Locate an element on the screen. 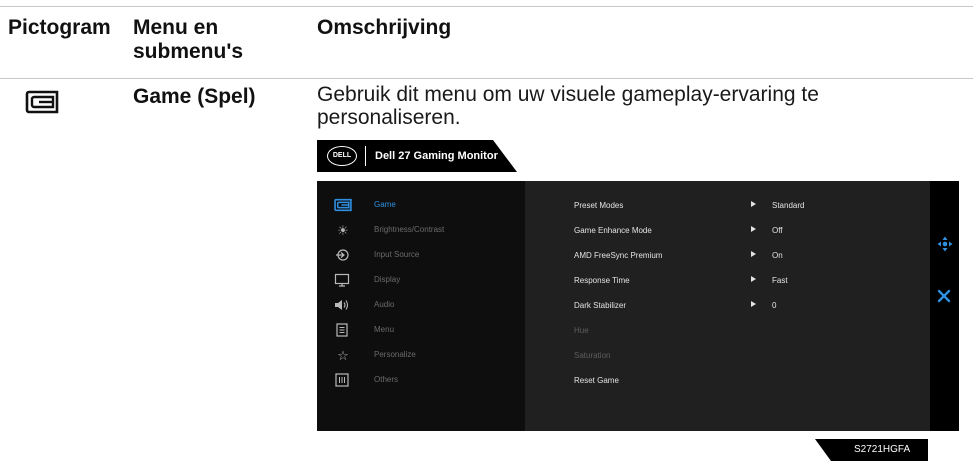 Image resolution: width=973 pixels, height=461 pixels. menu-row-dark-stabilizer: Dark Stabilizer 0 is located at coordinates (727, 306).